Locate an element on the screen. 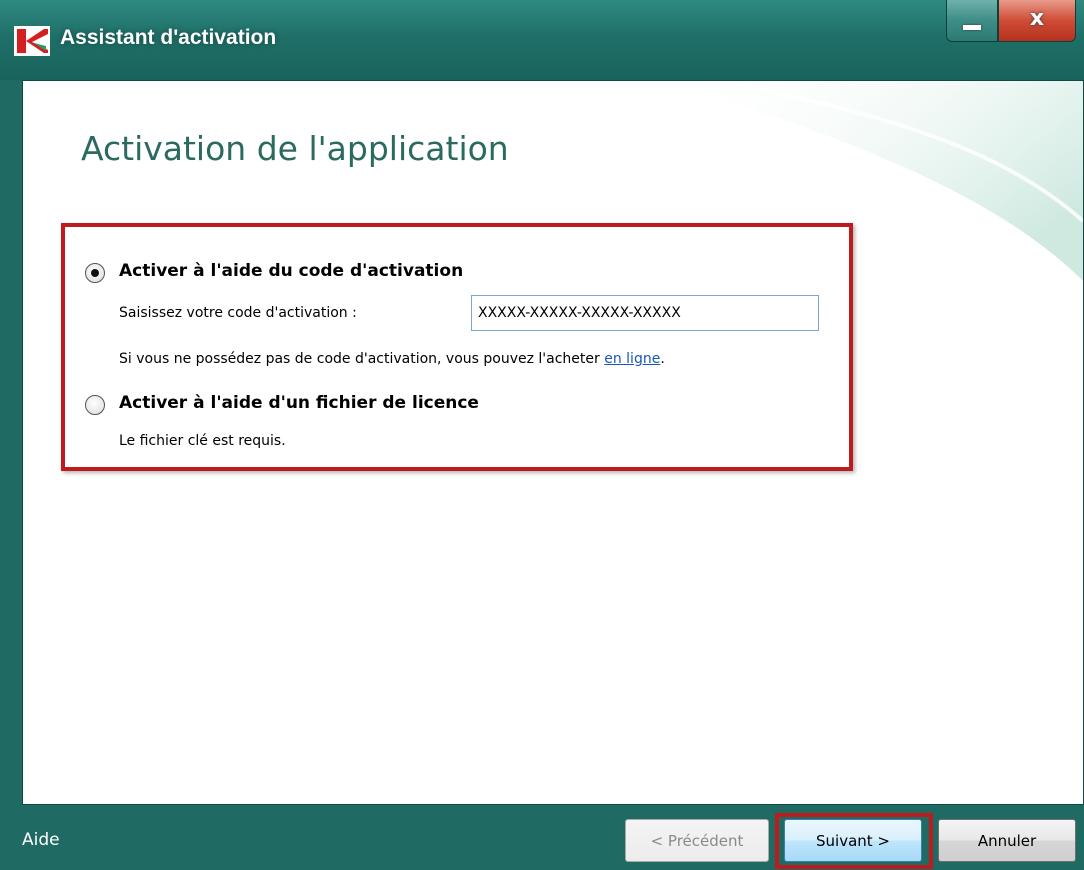 The image size is (1084, 870). app-logo-icon is located at coordinates (32, 41).